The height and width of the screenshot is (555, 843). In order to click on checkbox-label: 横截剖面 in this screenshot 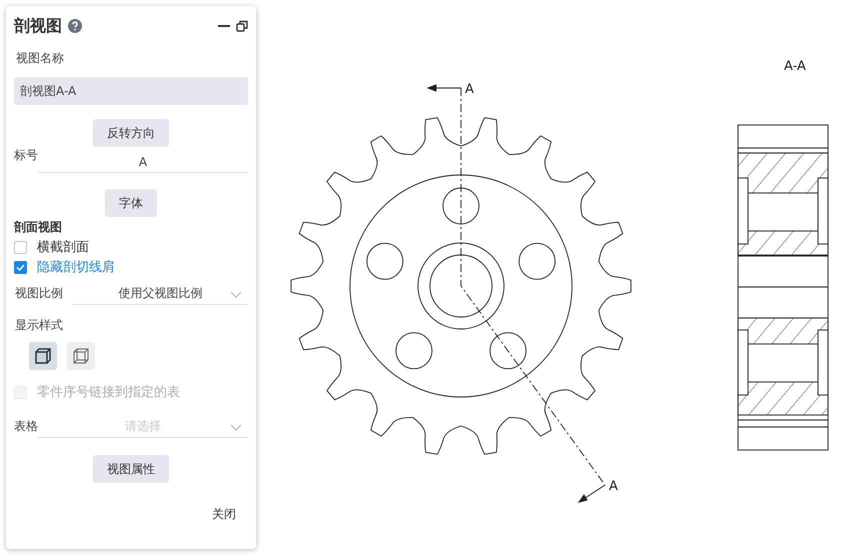, I will do `click(63, 247)`.